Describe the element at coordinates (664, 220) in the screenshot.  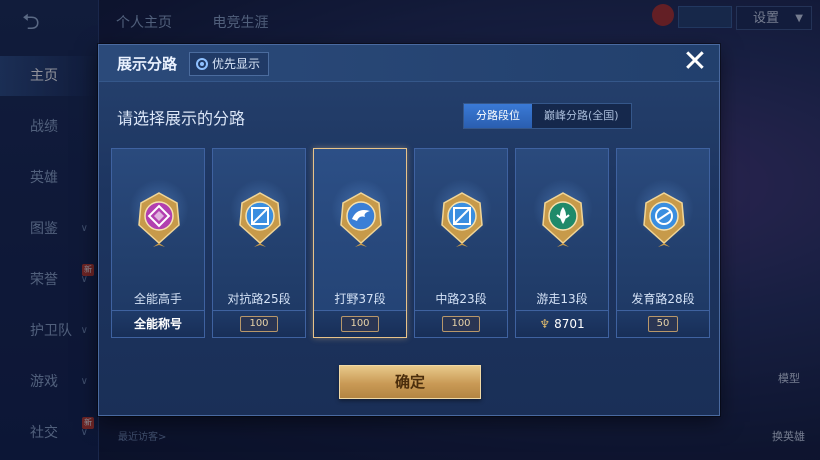
I see `adc-lane-medal-icon` at that location.